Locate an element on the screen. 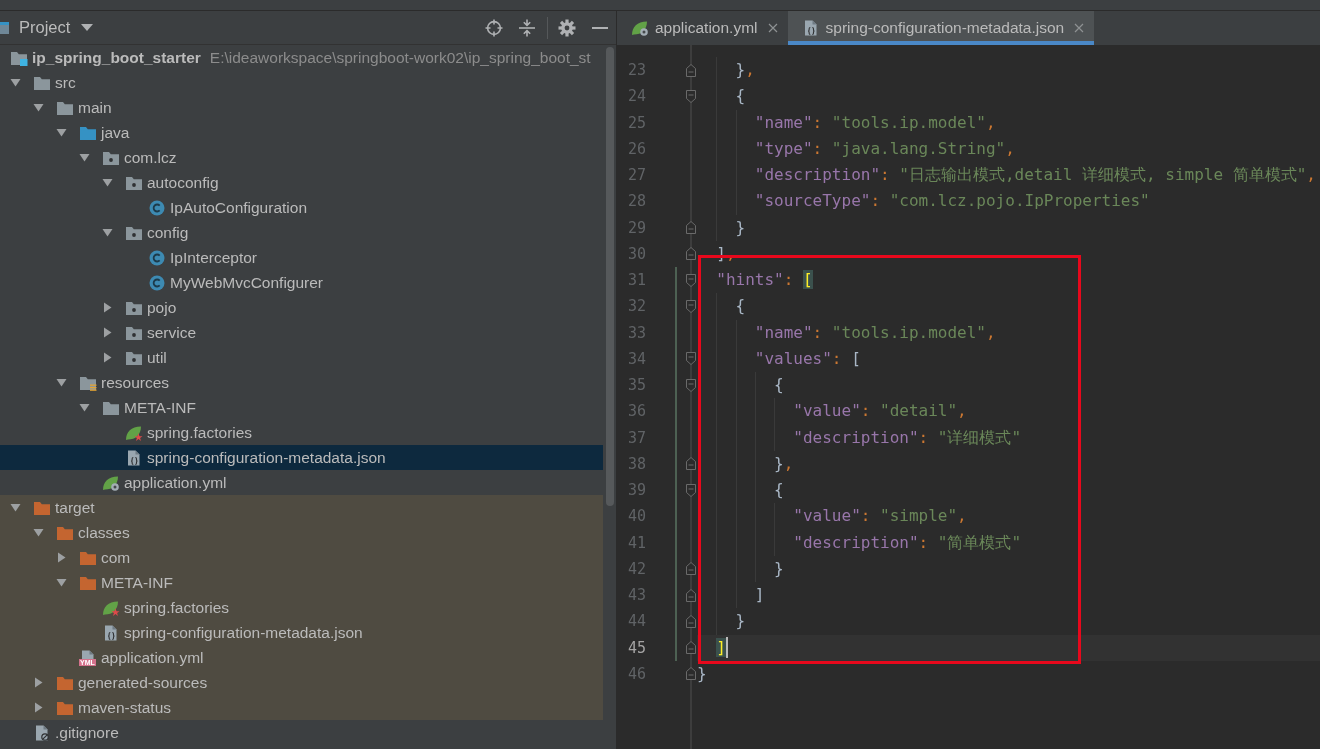 This screenshot has height=749, width=1320. text-cursor is located at coordinates (726, 648).